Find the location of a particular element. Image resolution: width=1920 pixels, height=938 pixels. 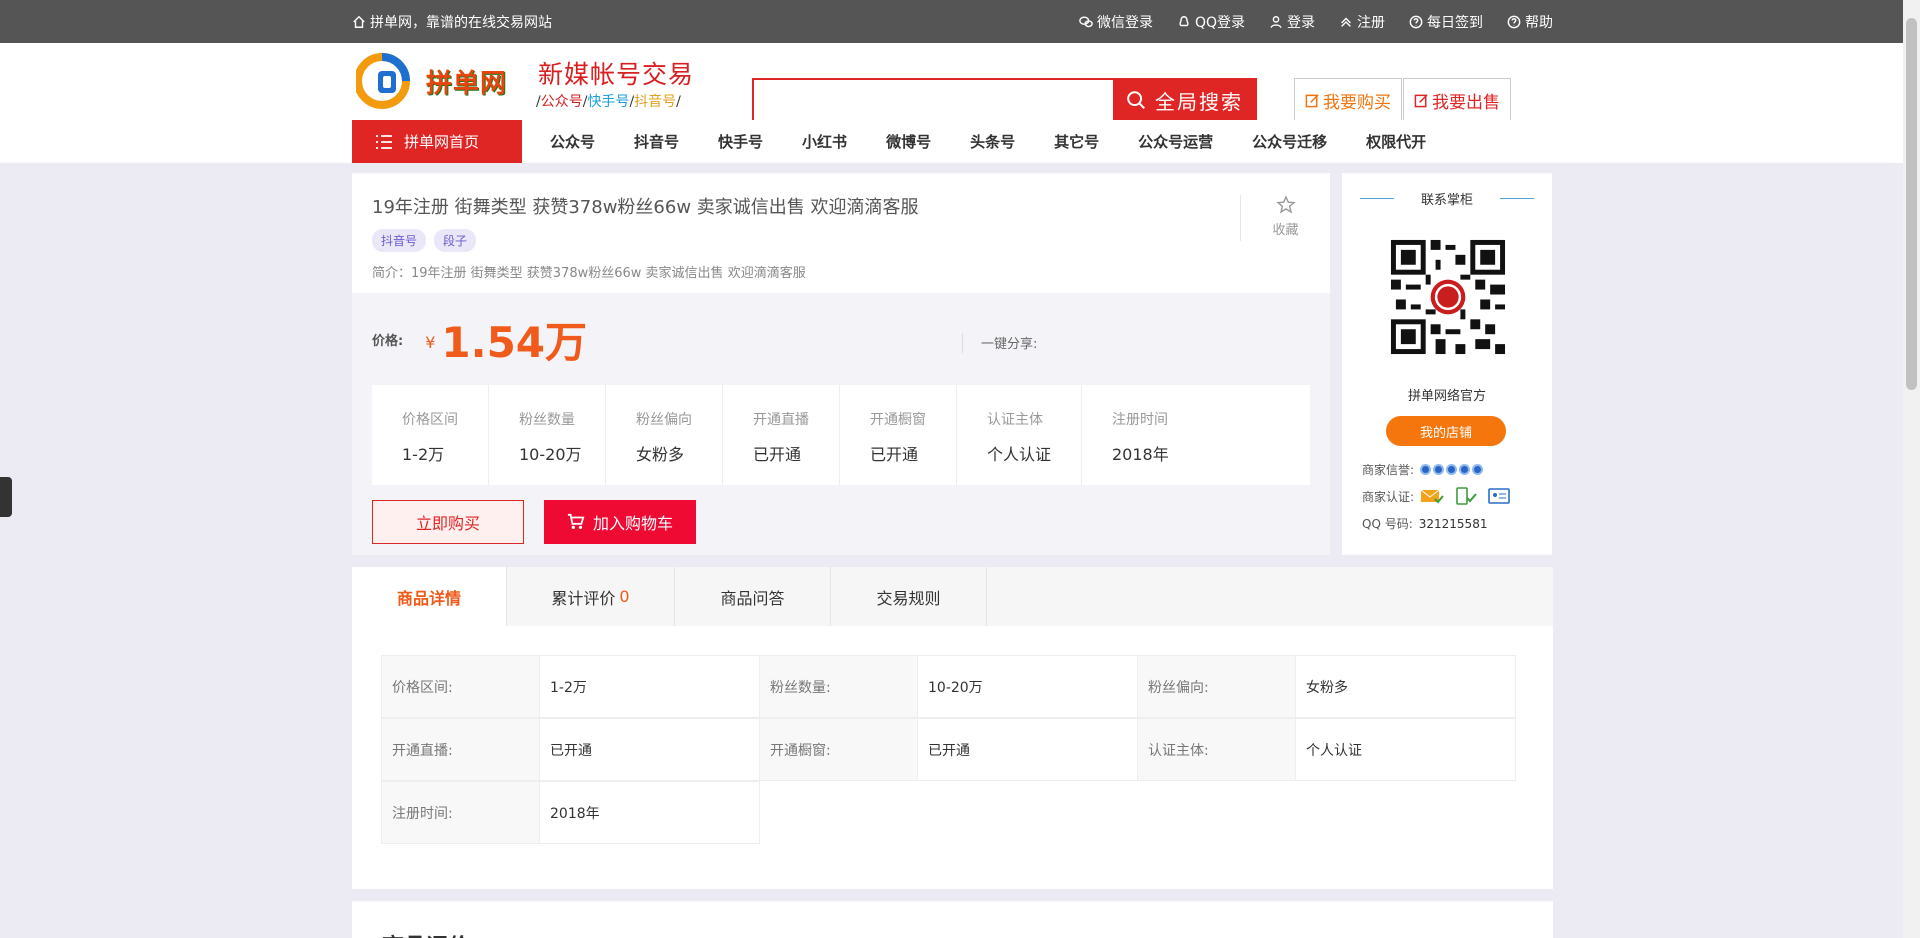

id-cert-icon is located at coordinates (1499, 496).